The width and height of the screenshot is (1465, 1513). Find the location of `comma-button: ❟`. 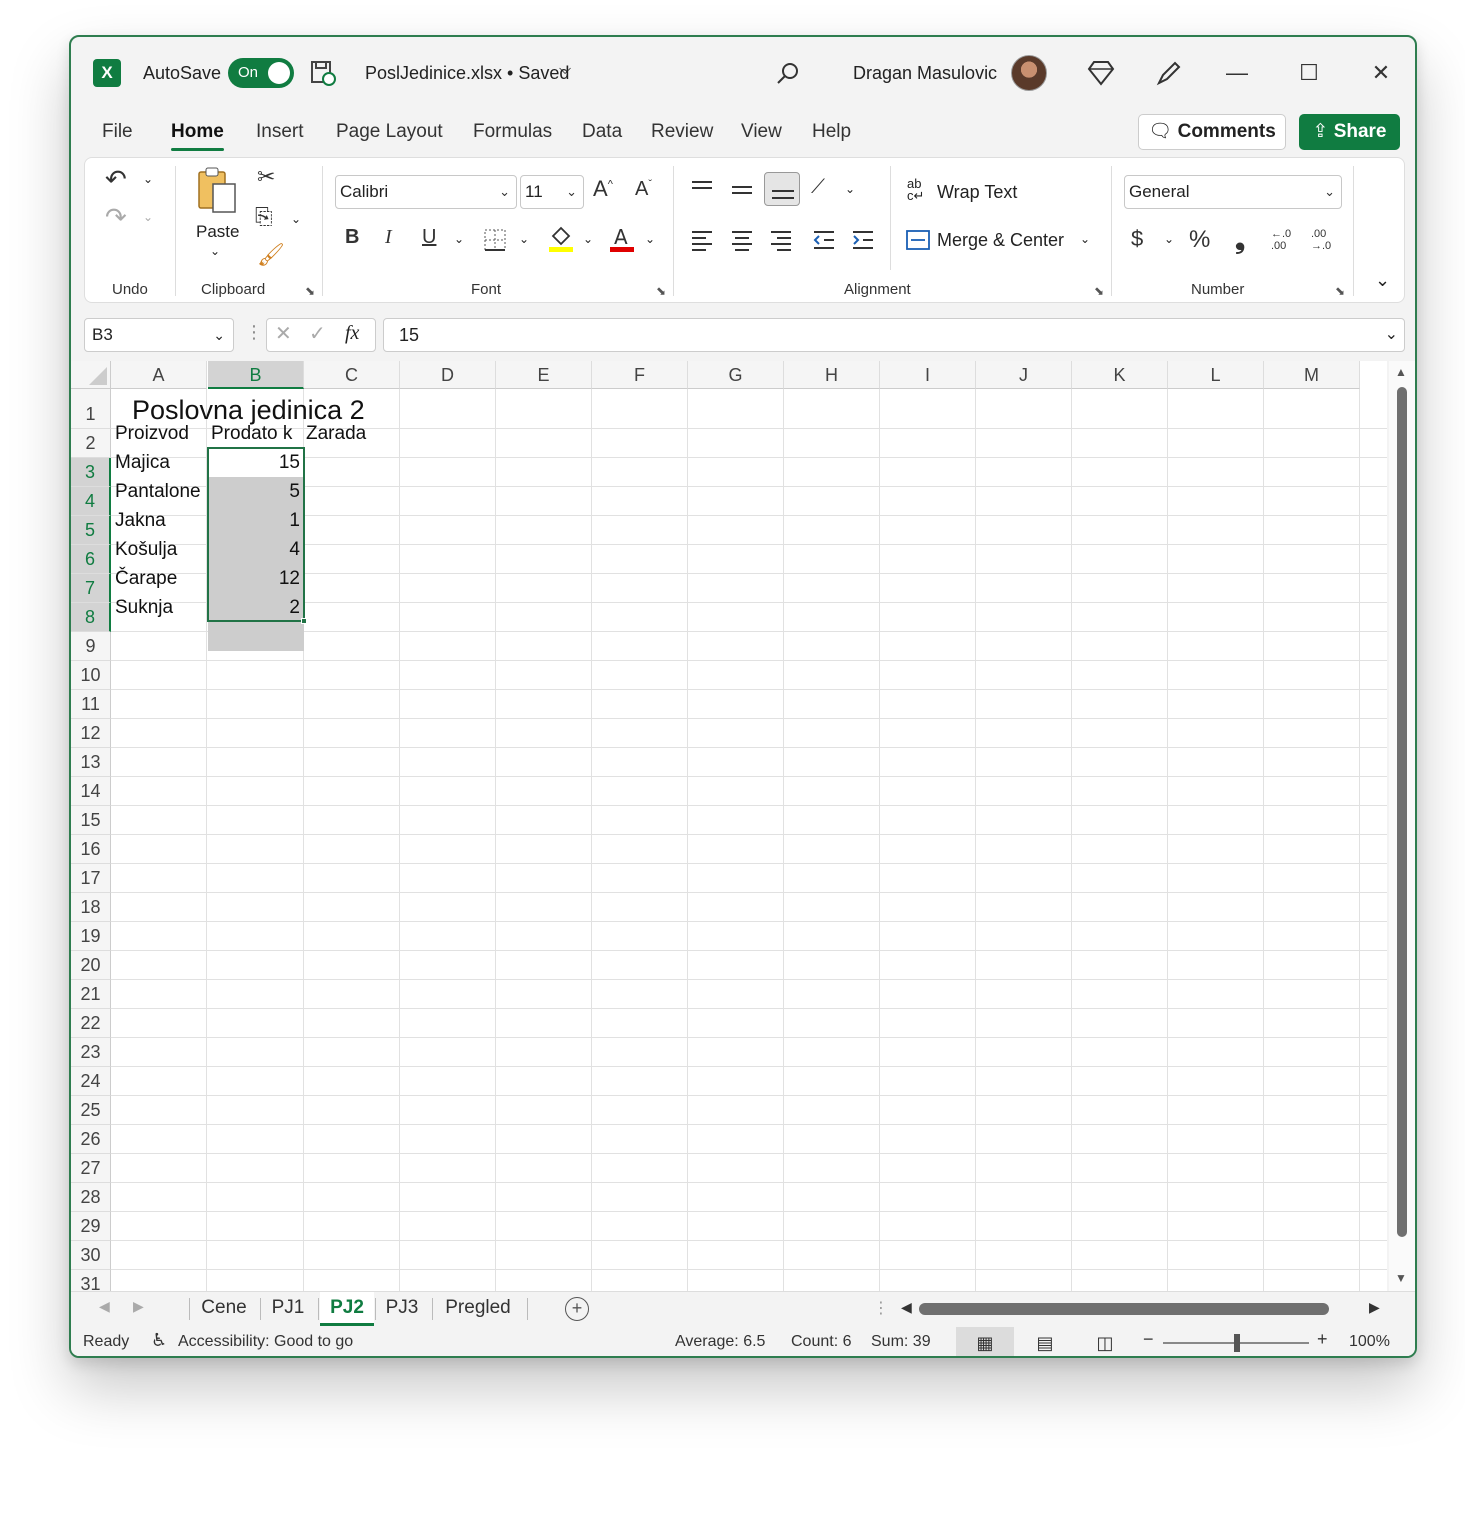

comma-button: ❟ is located at coordinates (1240, 240).